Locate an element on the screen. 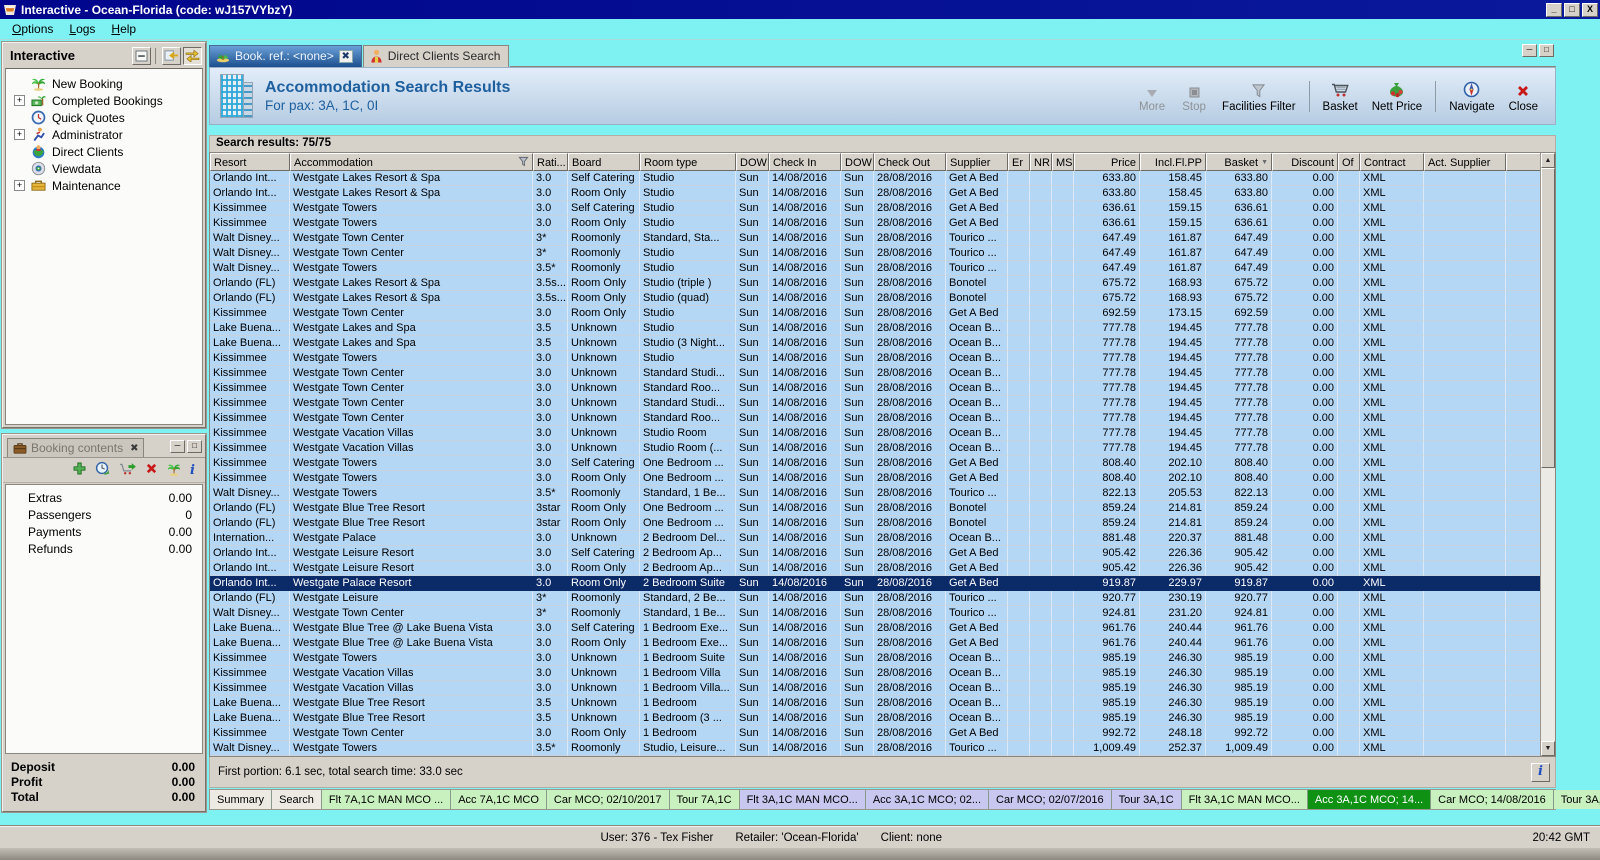 The image size is (1600, 860). session-tab-search: Search is located at coordinates (297, 799).